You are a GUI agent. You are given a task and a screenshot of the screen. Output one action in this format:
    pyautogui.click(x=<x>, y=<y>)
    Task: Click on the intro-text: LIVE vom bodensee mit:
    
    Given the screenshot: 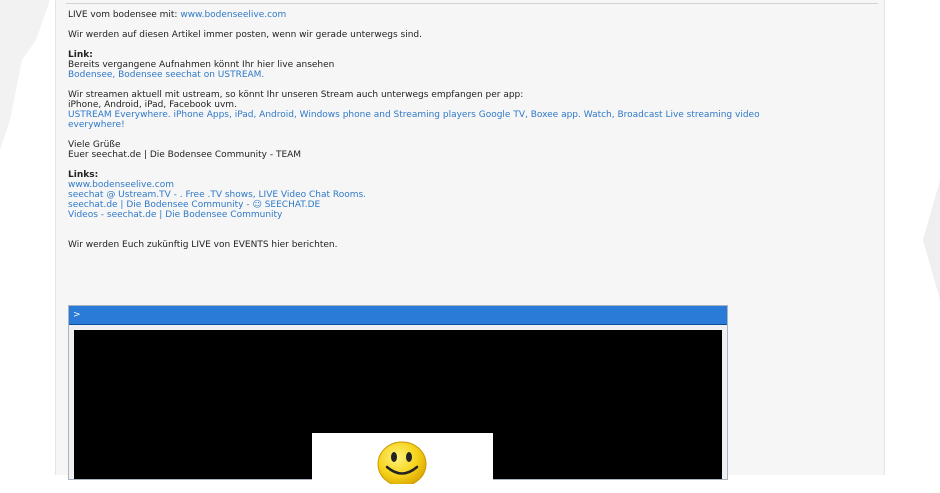 What is the action you would take?
    pyautogui.click(x=124, y=15)
    